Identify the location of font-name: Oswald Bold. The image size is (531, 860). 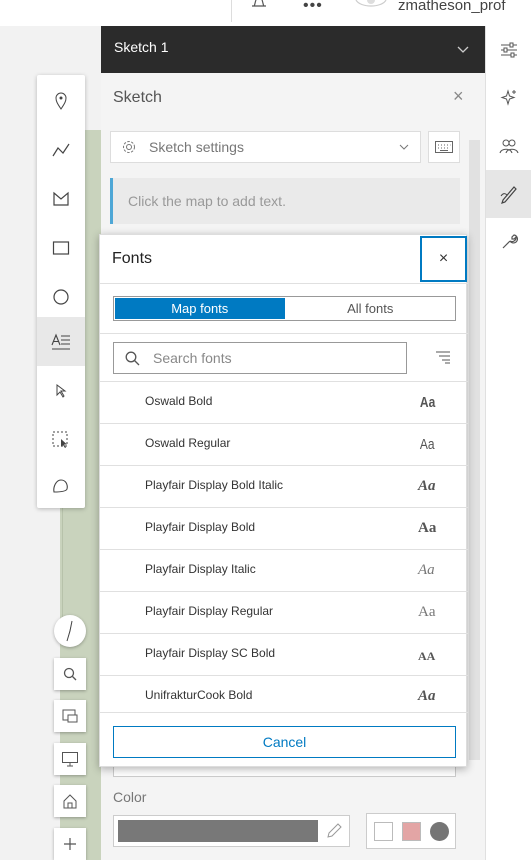
(179, 401).